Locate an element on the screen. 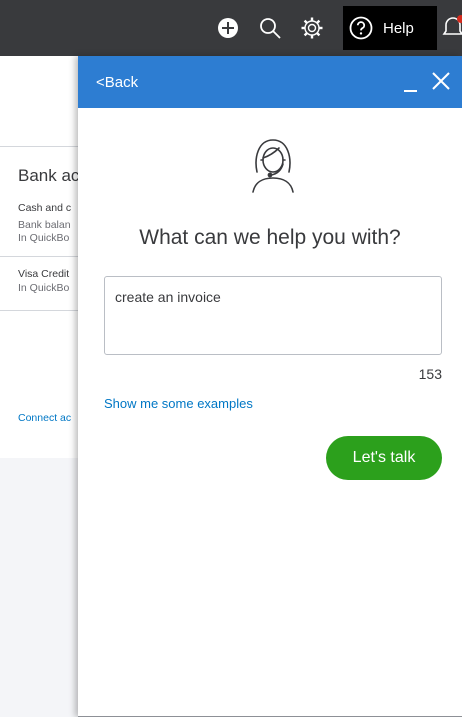  help-label: Help is located at coordinates (398, 28).